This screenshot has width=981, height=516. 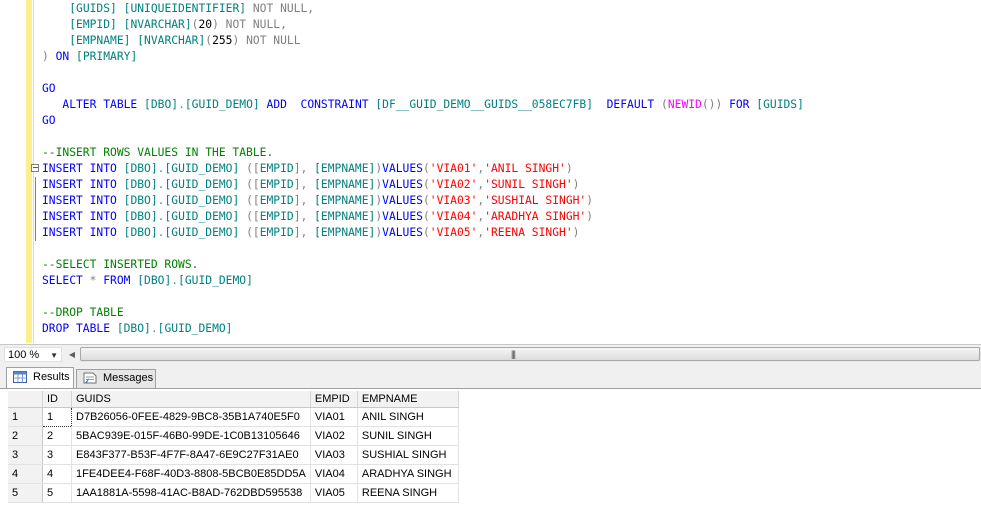 I want to click on cell-empid: VIA03, so click(x=334, y=455).